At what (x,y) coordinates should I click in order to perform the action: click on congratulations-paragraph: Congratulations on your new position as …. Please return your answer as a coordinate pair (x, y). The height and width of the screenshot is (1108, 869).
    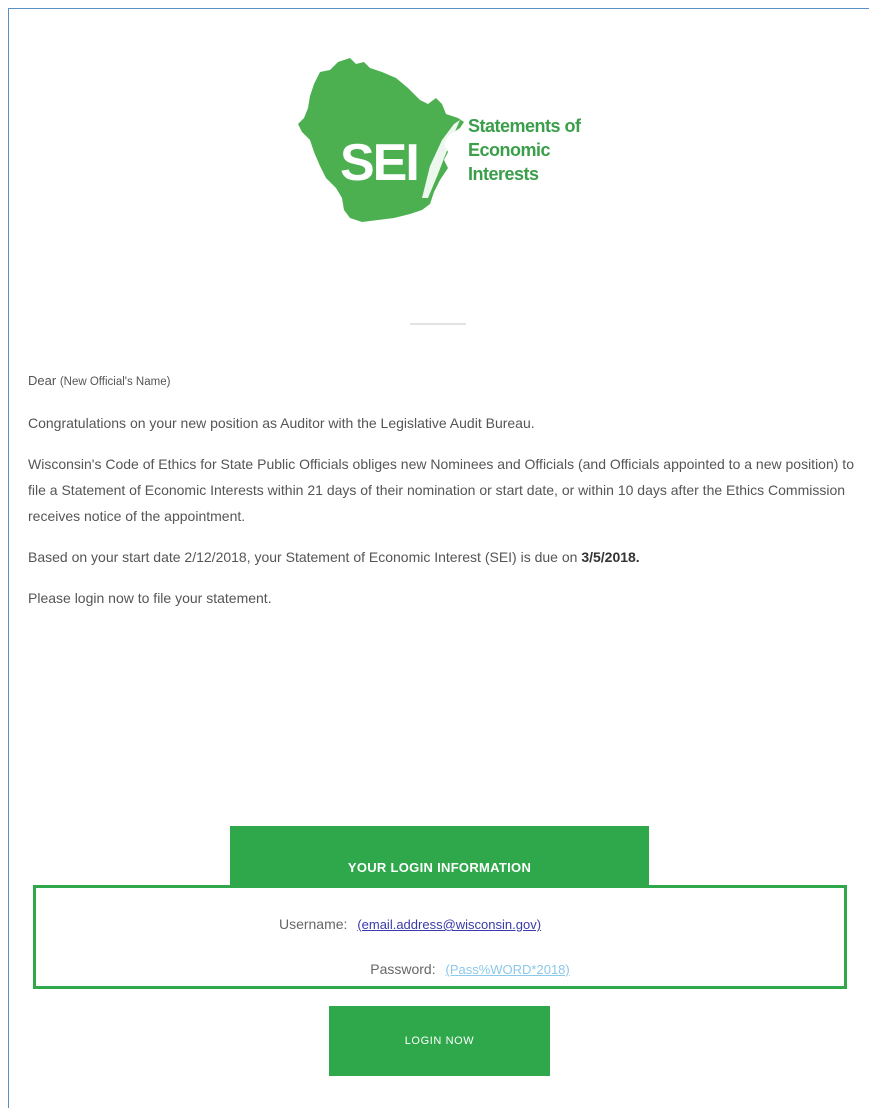
    Looking at the image, I should click on (281, 423).